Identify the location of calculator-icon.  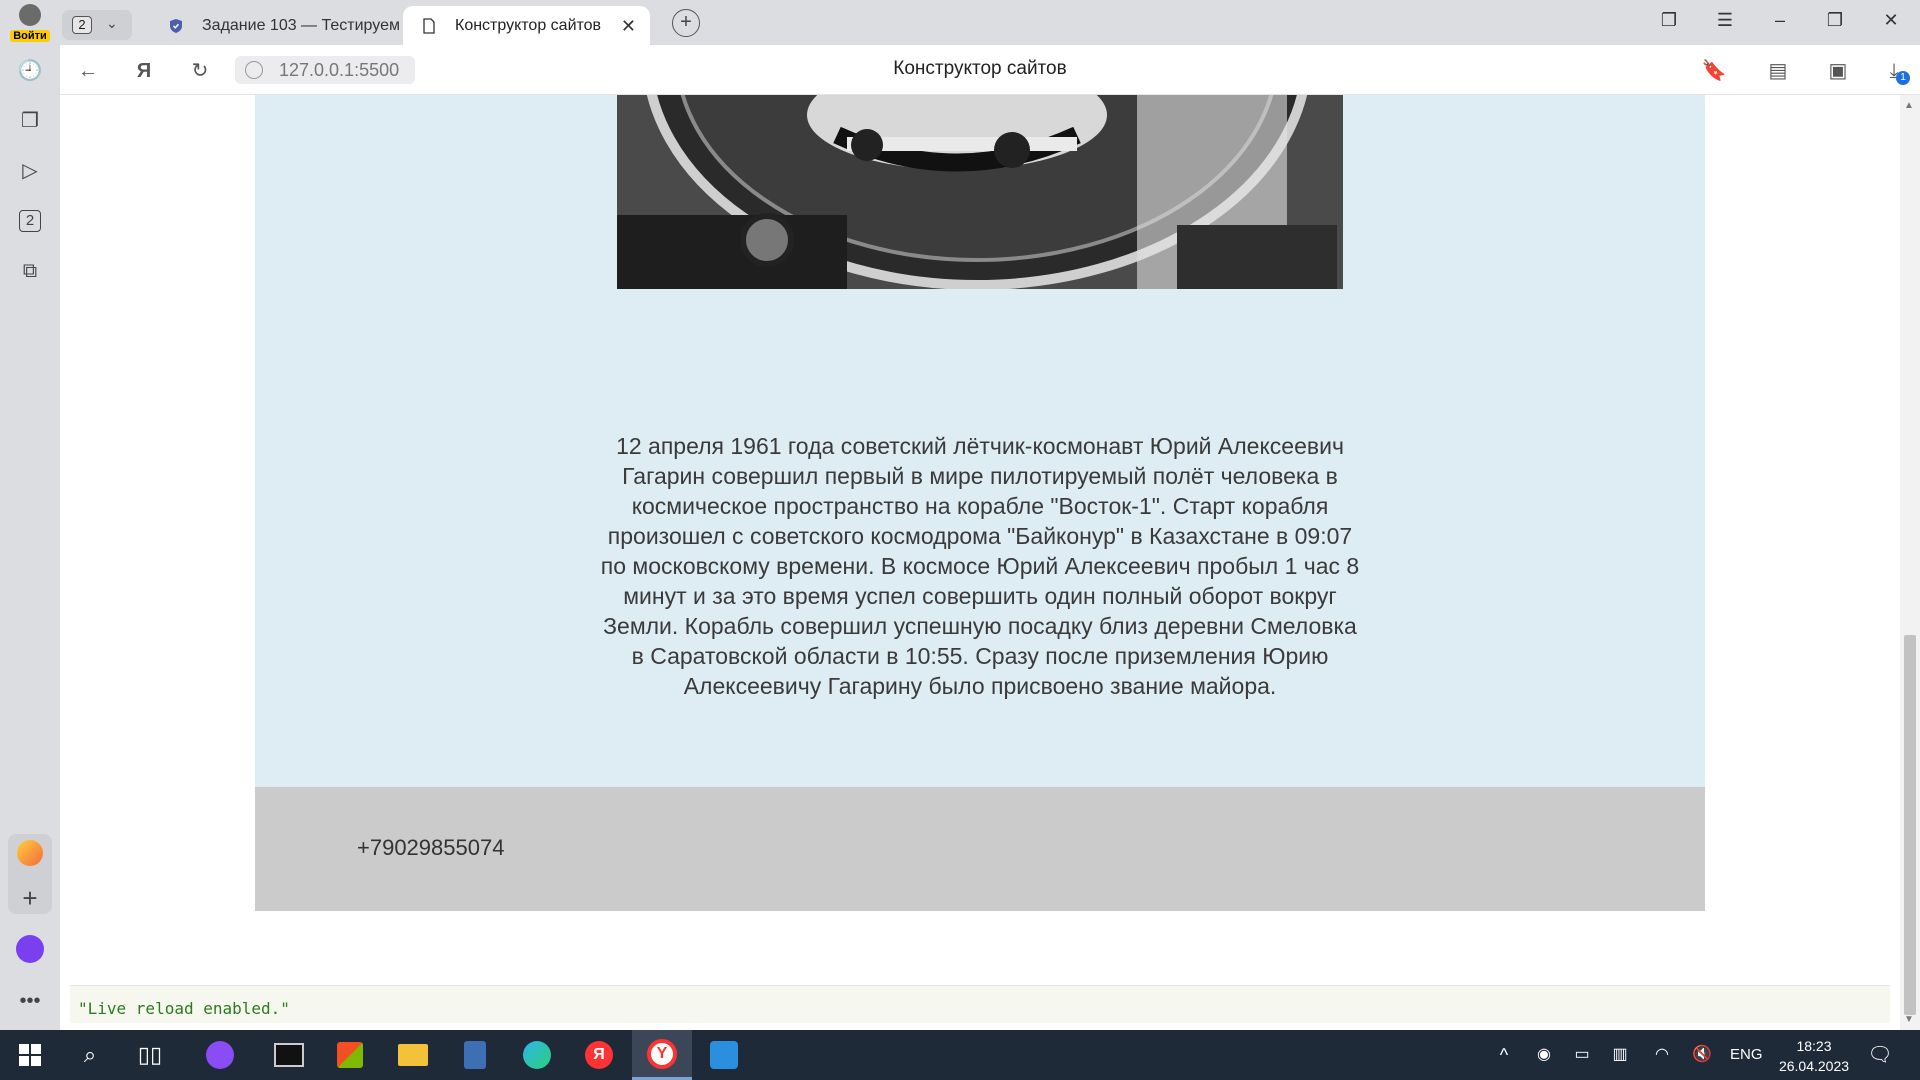
(475, 1055).